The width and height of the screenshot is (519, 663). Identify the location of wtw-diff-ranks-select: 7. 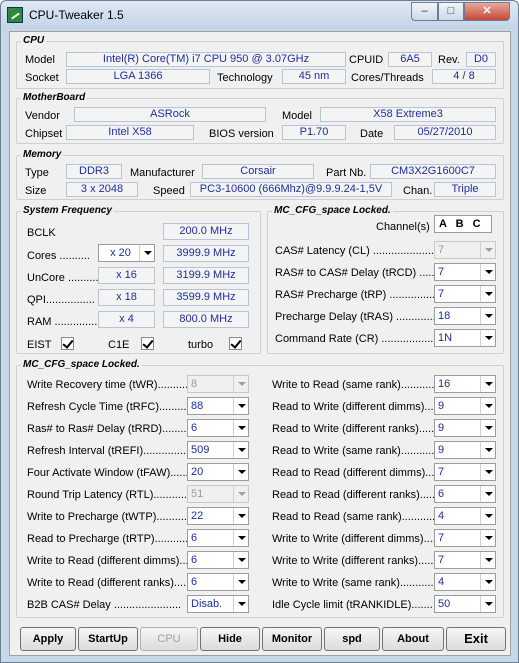
(465, 560).